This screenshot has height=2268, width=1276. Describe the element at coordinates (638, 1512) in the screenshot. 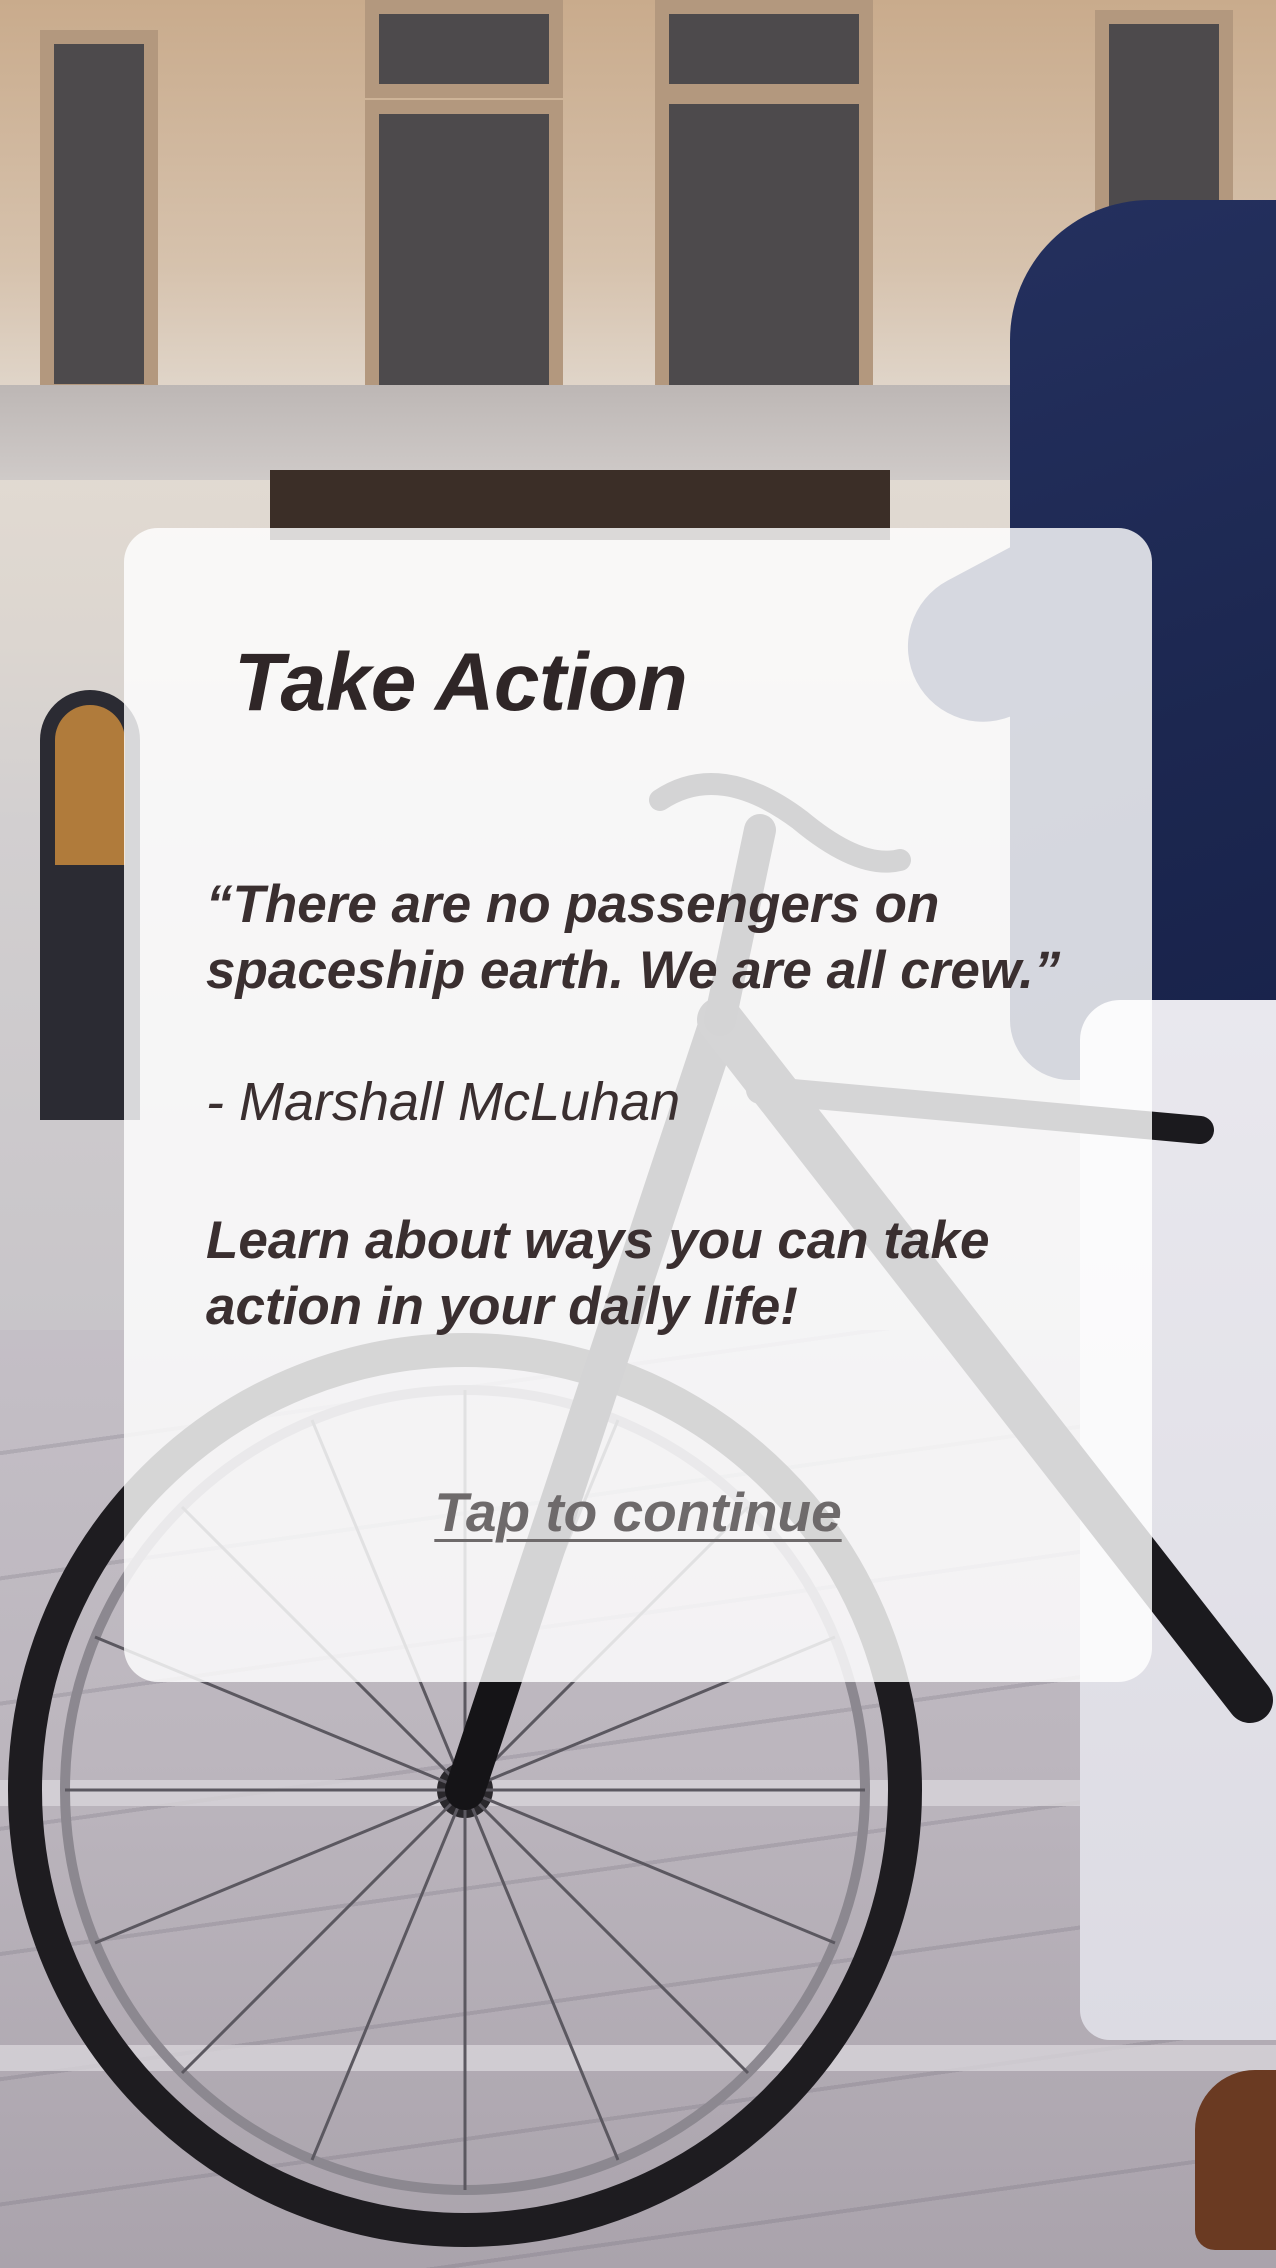

I see `tap-to-continue-link: Tap to continue` at that location.